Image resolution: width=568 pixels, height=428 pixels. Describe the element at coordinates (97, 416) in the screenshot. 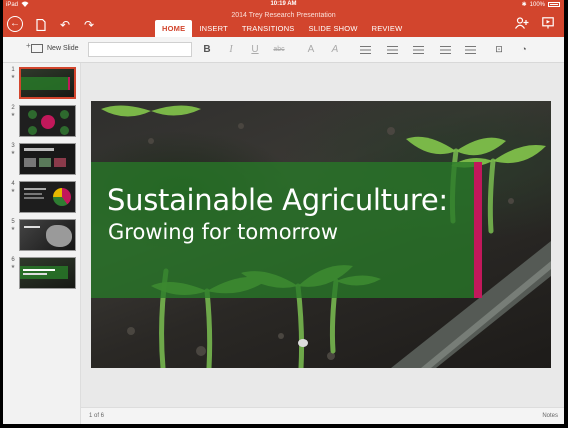

I see `page-indicator: 1 of 6` at that location.